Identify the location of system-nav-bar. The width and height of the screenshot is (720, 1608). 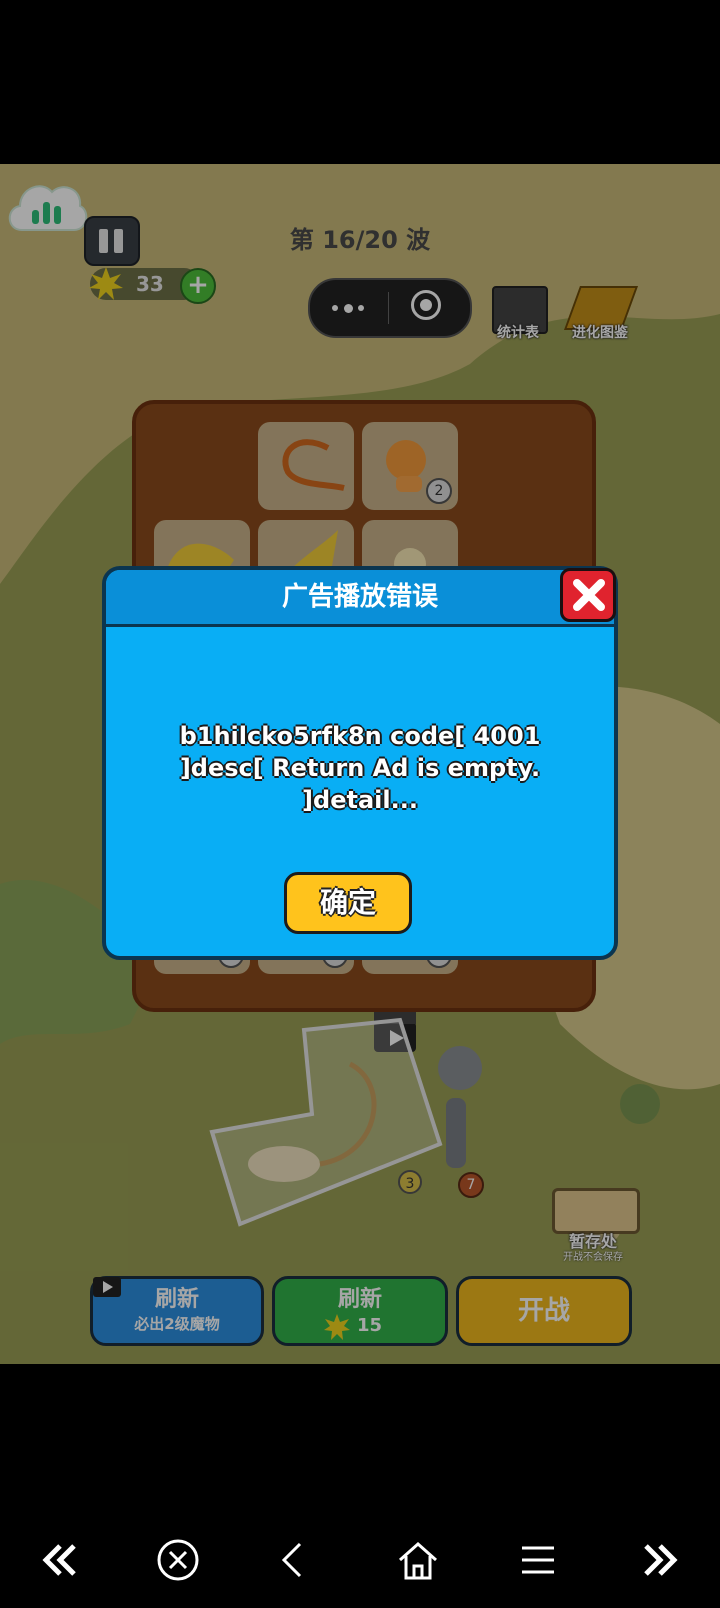
(360, 1559).